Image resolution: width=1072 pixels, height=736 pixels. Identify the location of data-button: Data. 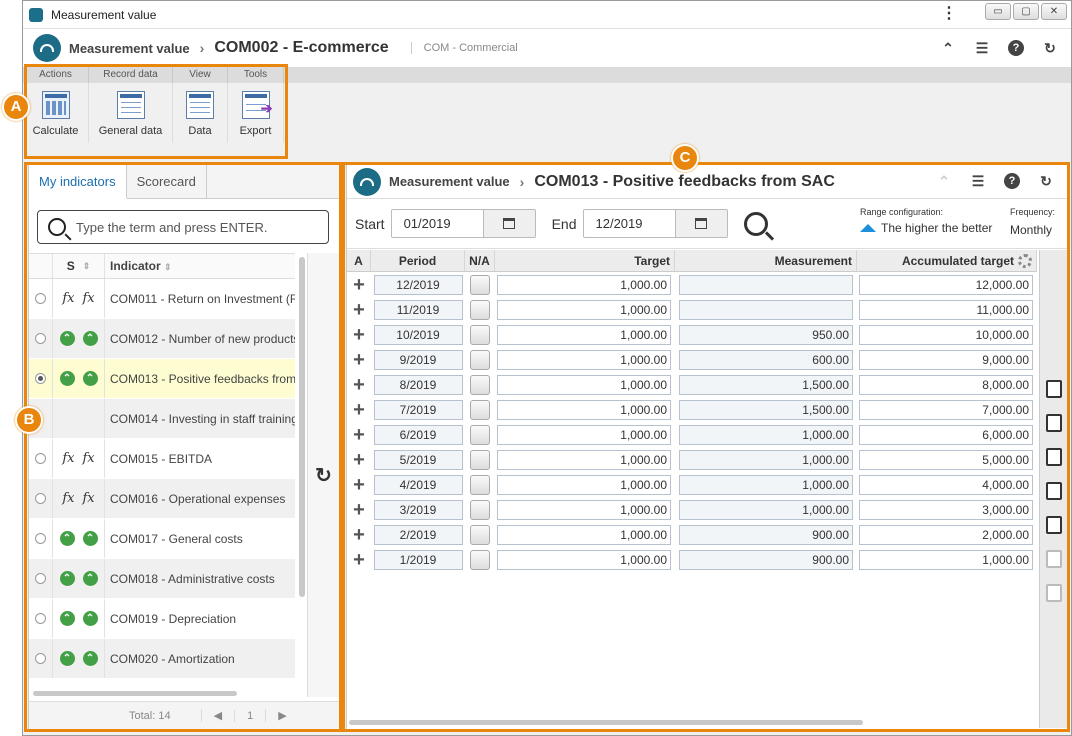
(200, 113).